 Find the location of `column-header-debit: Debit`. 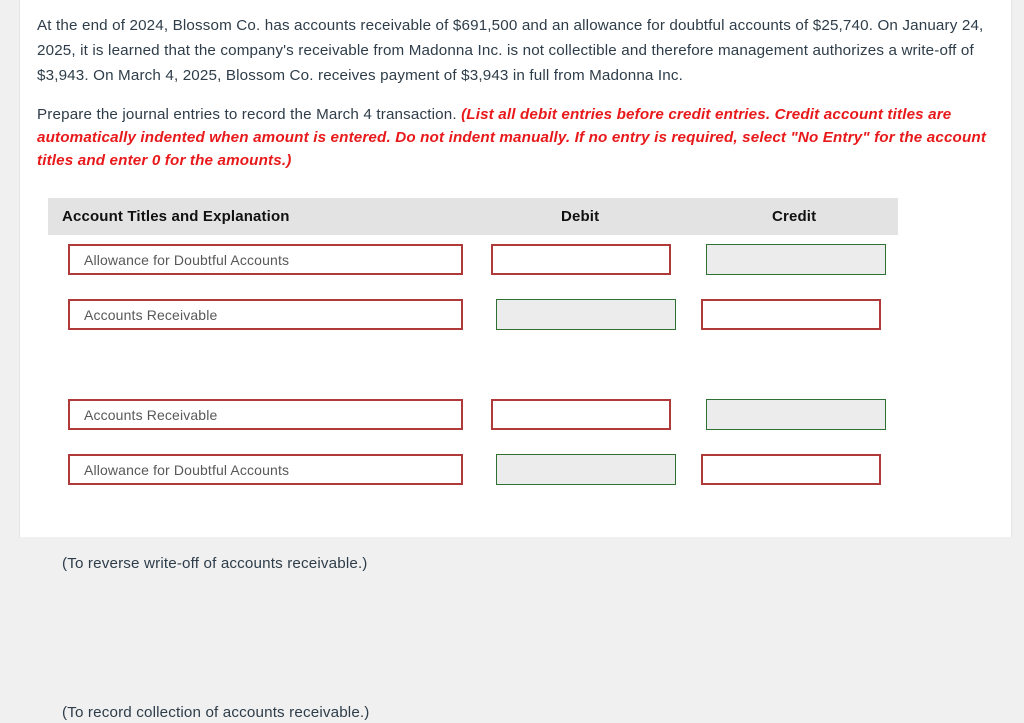

column-header-debit: Debit is located at coordinates (580, 216).